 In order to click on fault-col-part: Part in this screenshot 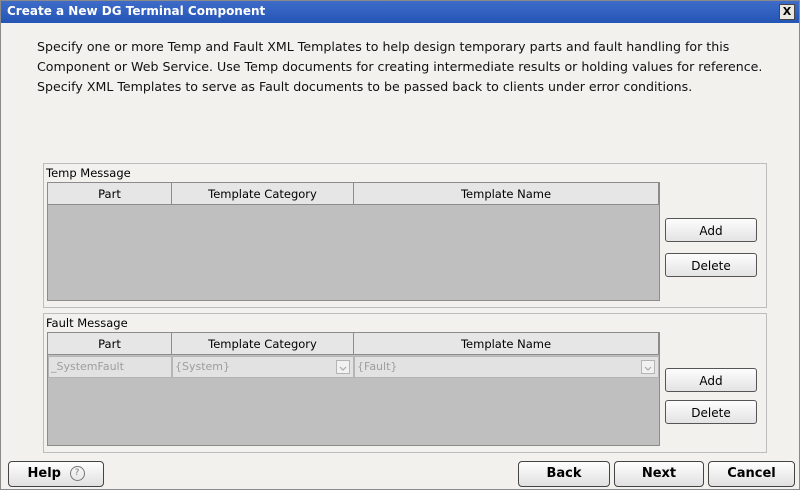, I will do `click(110, 344)`.